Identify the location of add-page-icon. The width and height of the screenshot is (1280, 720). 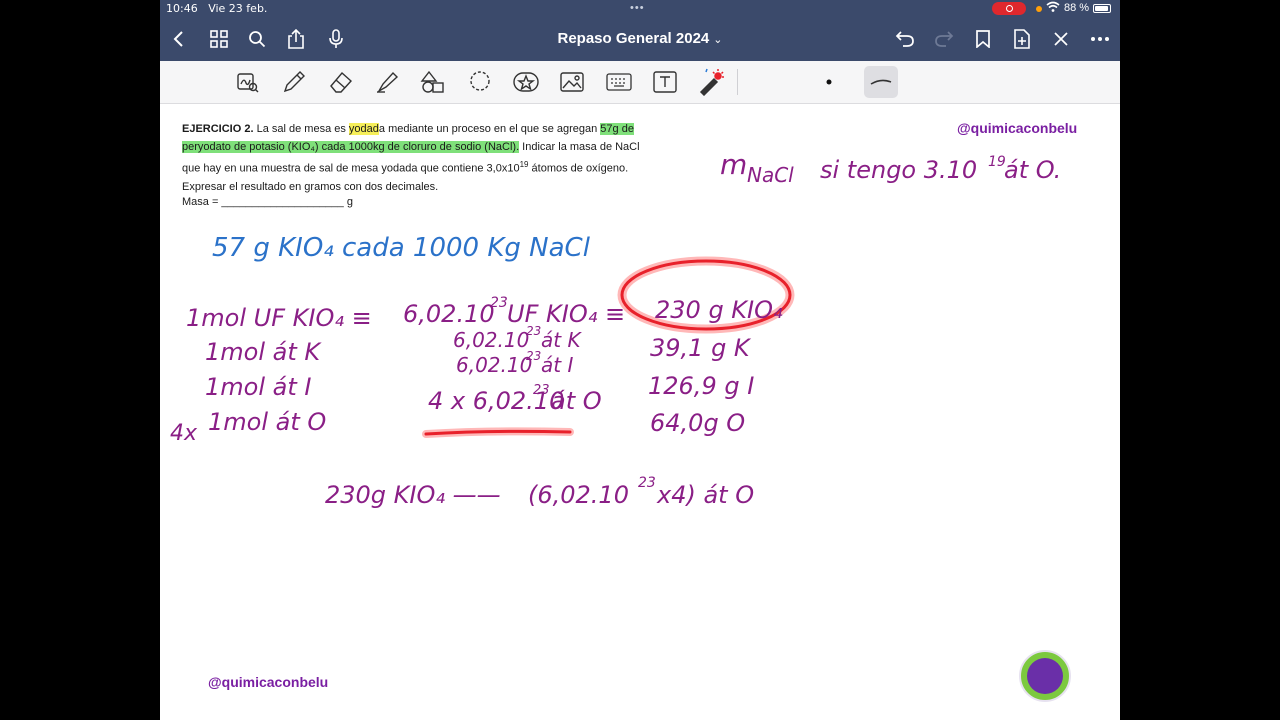
(1022, 39).